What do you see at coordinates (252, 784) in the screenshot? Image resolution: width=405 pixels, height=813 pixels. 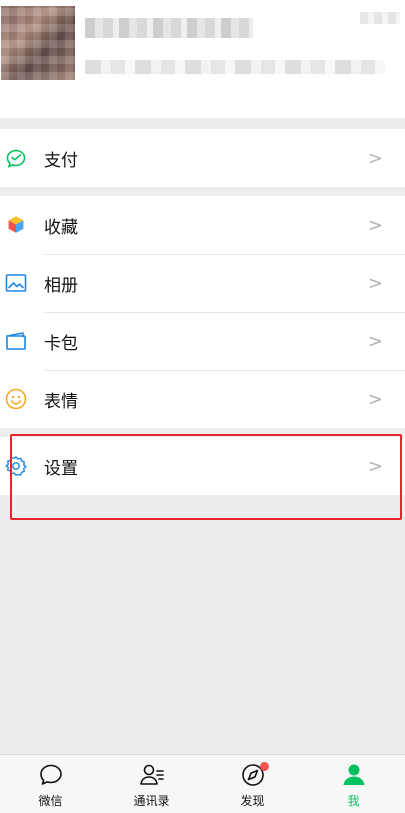 I see `tab-discover: 发现` at bounding box center [252, 784].